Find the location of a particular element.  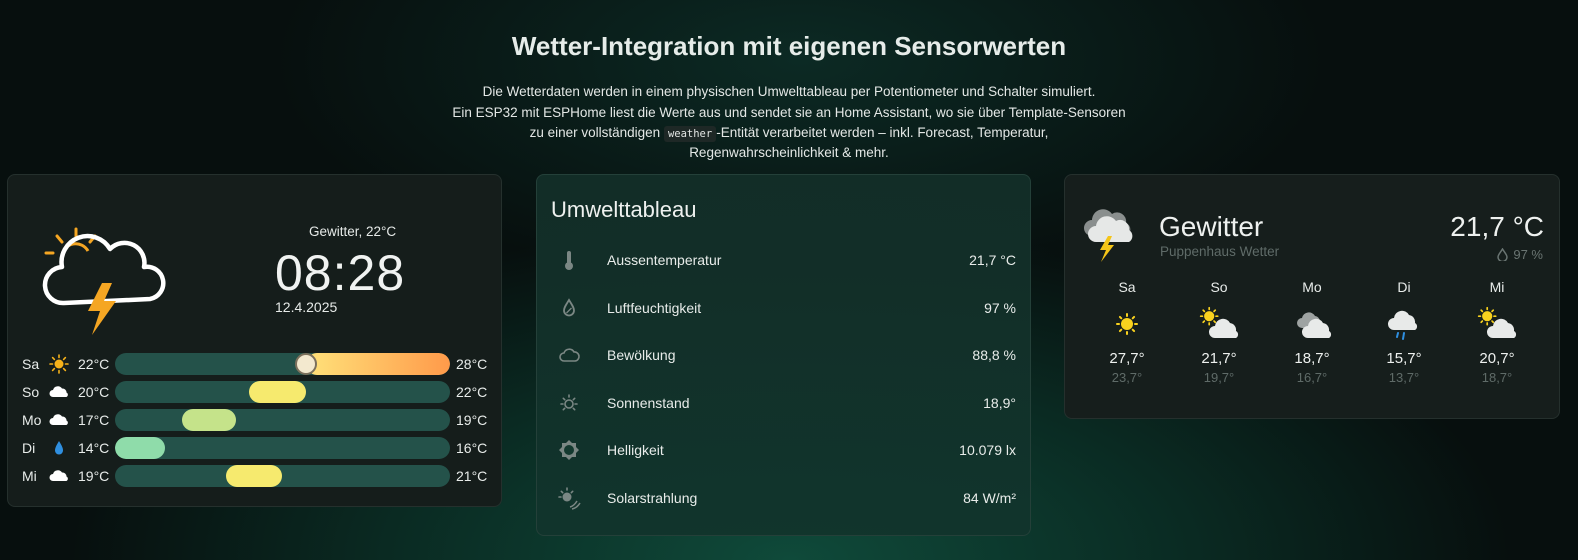

description-line-4: Regenwahrscheinlichkeit & mehr. is located at coordinates (789, 152).